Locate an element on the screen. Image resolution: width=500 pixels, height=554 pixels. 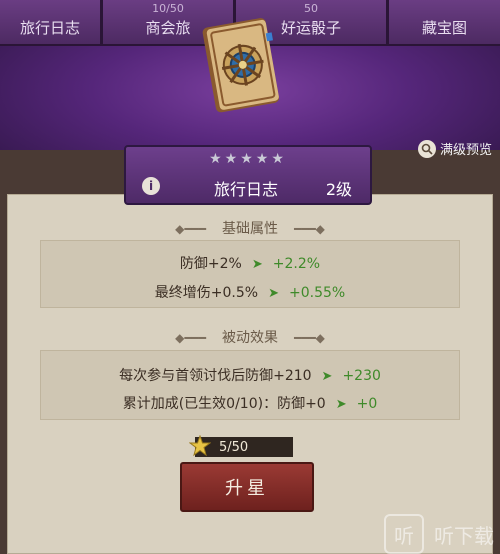
info-icon: i is located at coordinates (151, 186).